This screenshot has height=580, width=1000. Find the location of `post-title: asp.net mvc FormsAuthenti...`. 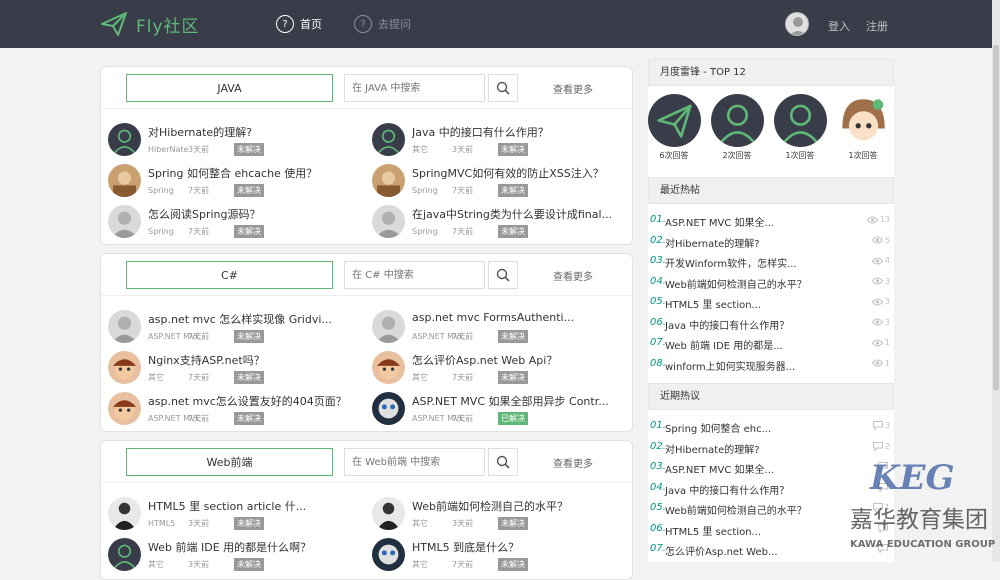

post-title: asp.net mvc FormsAuthenti... is located at coordinates (517, 317).